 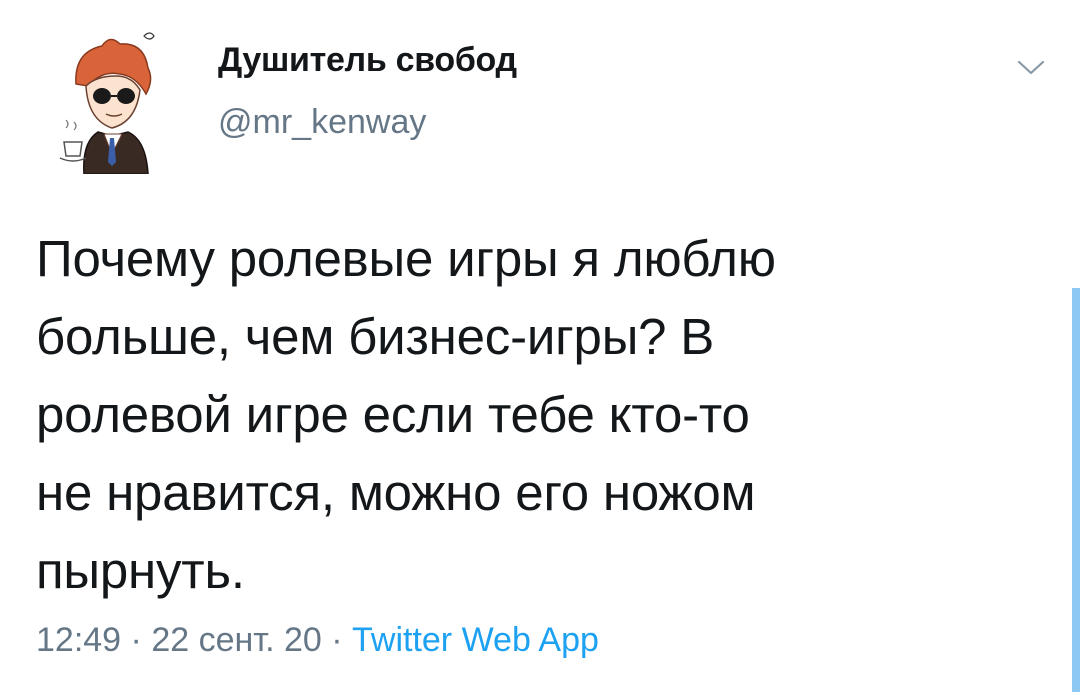 I want to click on tweet-date: 22 сент. 20, so click(x=236, y=640).